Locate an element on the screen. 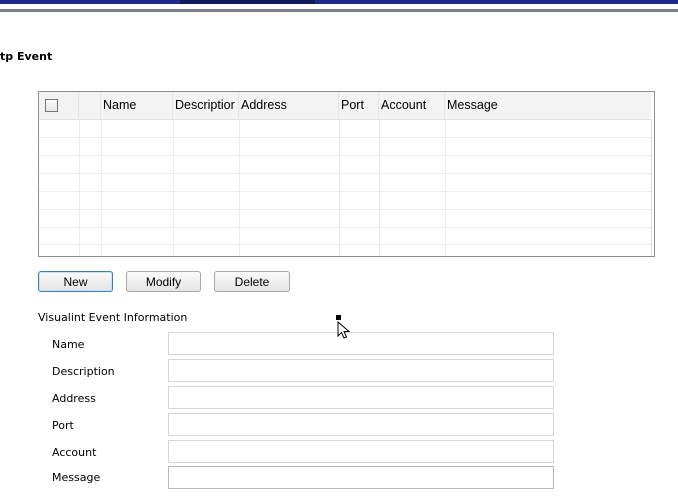  column-header-message: Message is located at coordinates (548, 105).